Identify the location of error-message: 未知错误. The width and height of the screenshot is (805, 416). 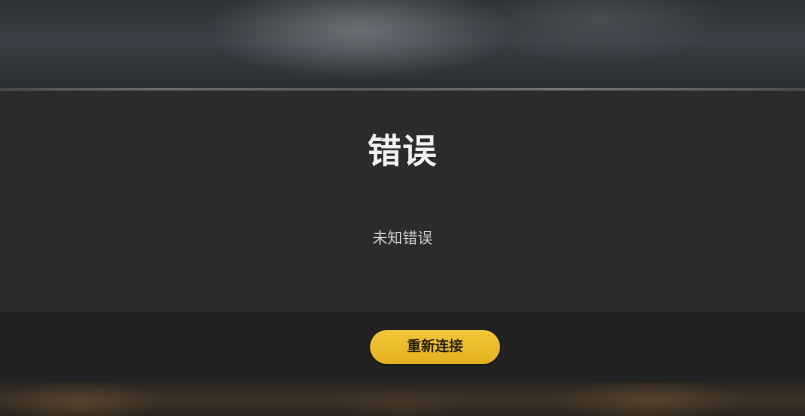
(402, 238).